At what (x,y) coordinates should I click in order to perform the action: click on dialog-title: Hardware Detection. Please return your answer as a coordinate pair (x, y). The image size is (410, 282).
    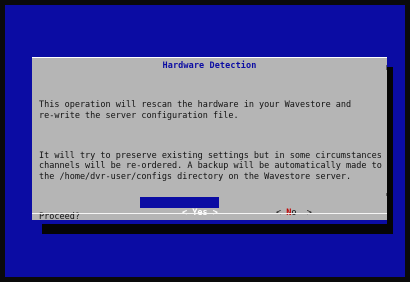
    Looking at the image, I should click on (209, 66).